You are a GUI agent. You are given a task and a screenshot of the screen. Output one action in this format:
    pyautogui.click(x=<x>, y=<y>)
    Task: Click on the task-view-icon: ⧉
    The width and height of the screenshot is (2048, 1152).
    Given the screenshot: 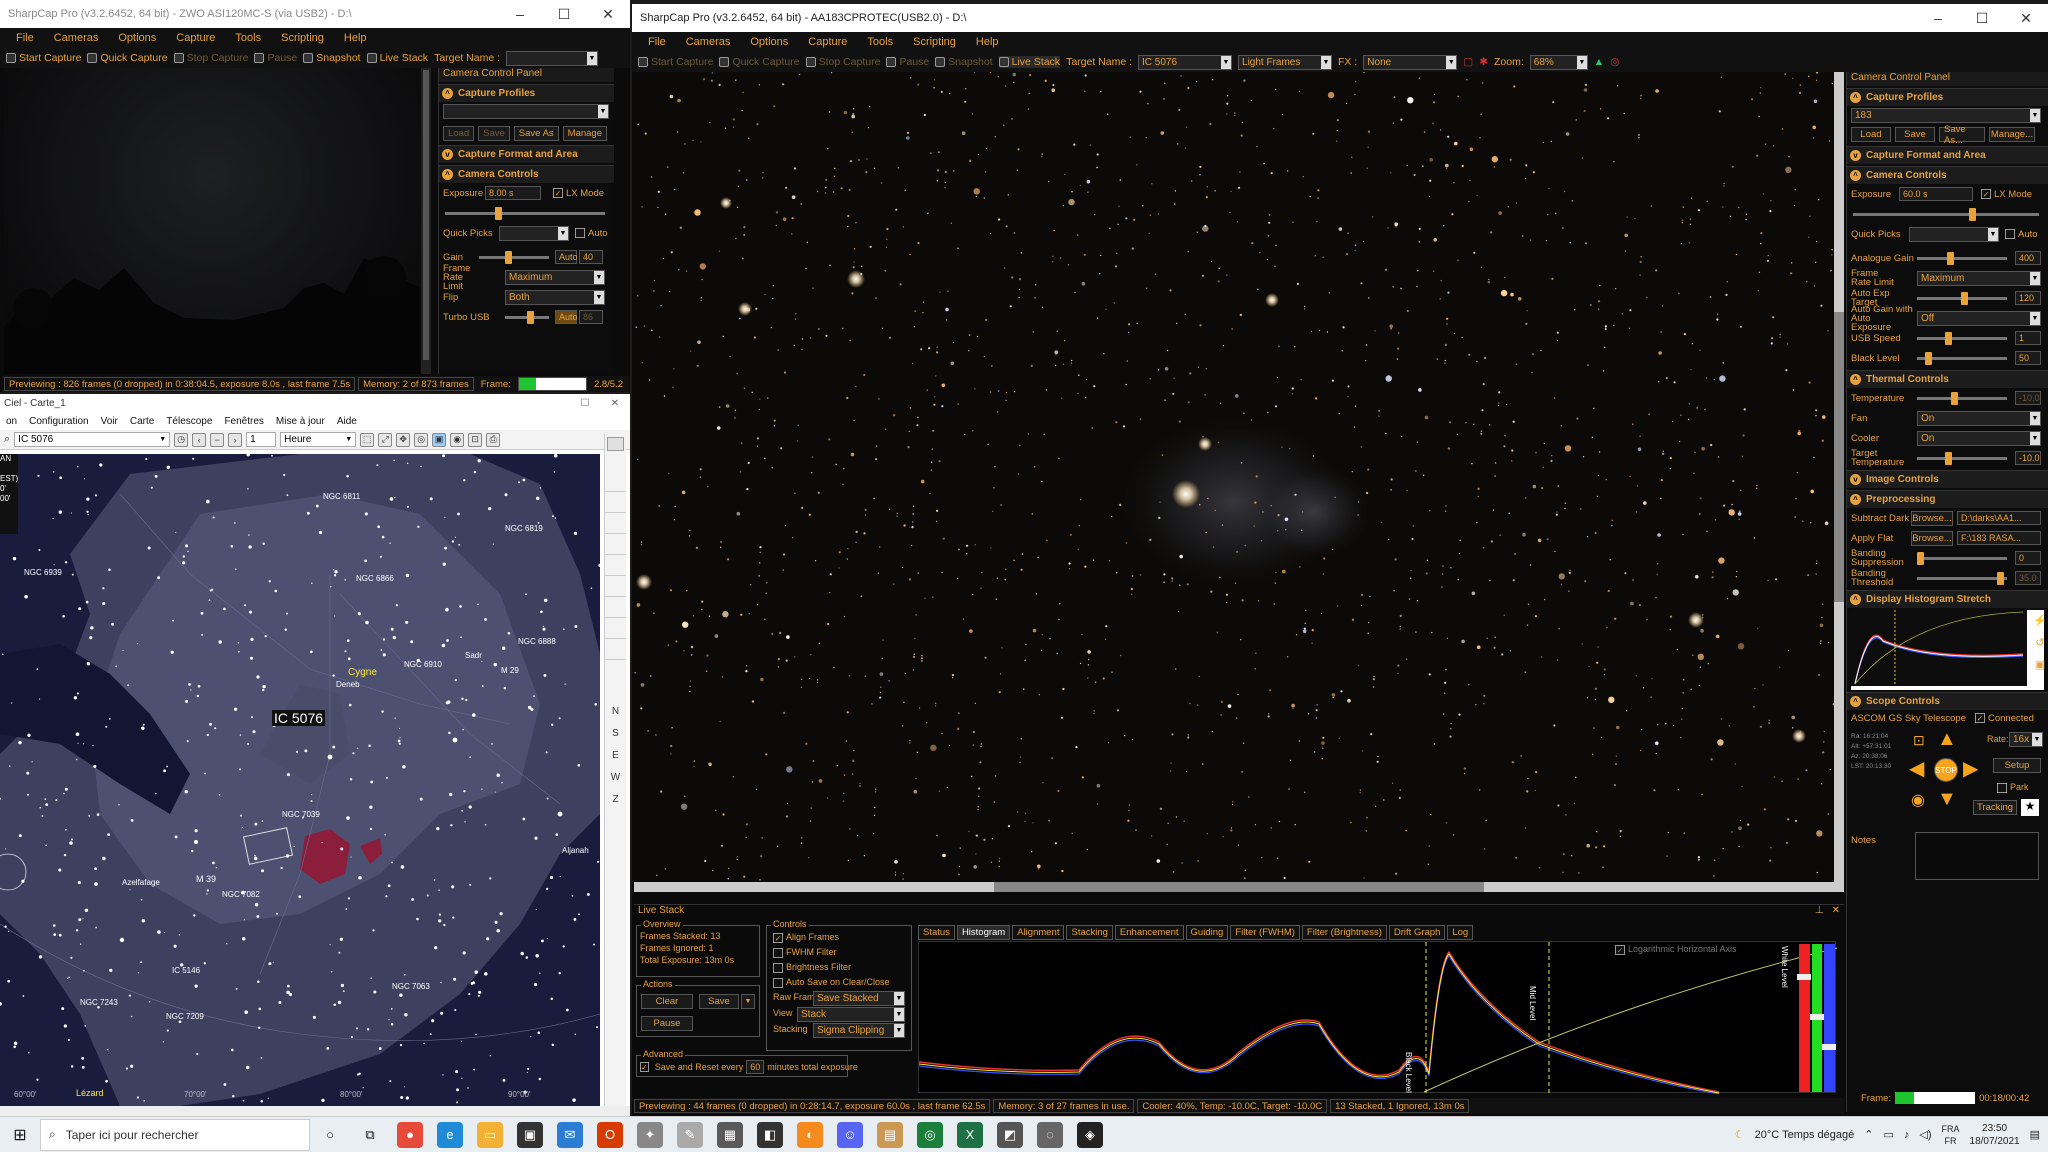 What is the action you would take?
    pyautogui.click(x=370, y=1135)
    